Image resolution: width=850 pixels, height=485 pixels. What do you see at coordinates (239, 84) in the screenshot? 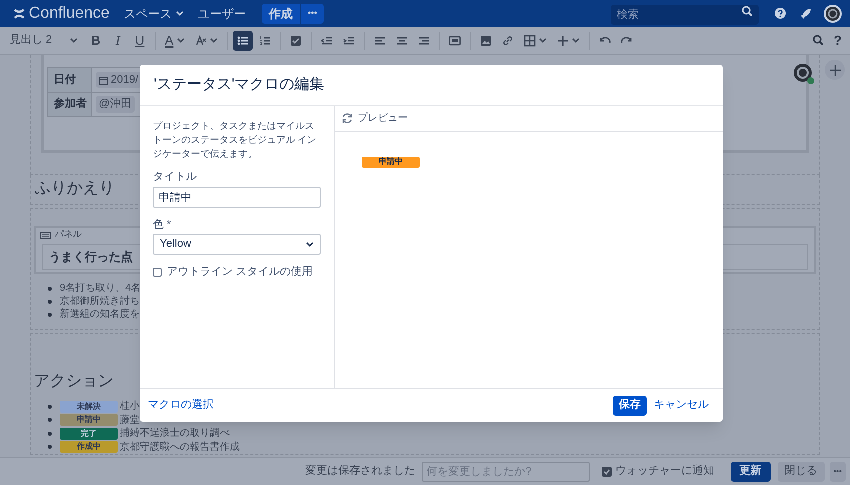
I see `dialog-title: 'ステータス'マクロの編集` at bounding box center [239, 84].